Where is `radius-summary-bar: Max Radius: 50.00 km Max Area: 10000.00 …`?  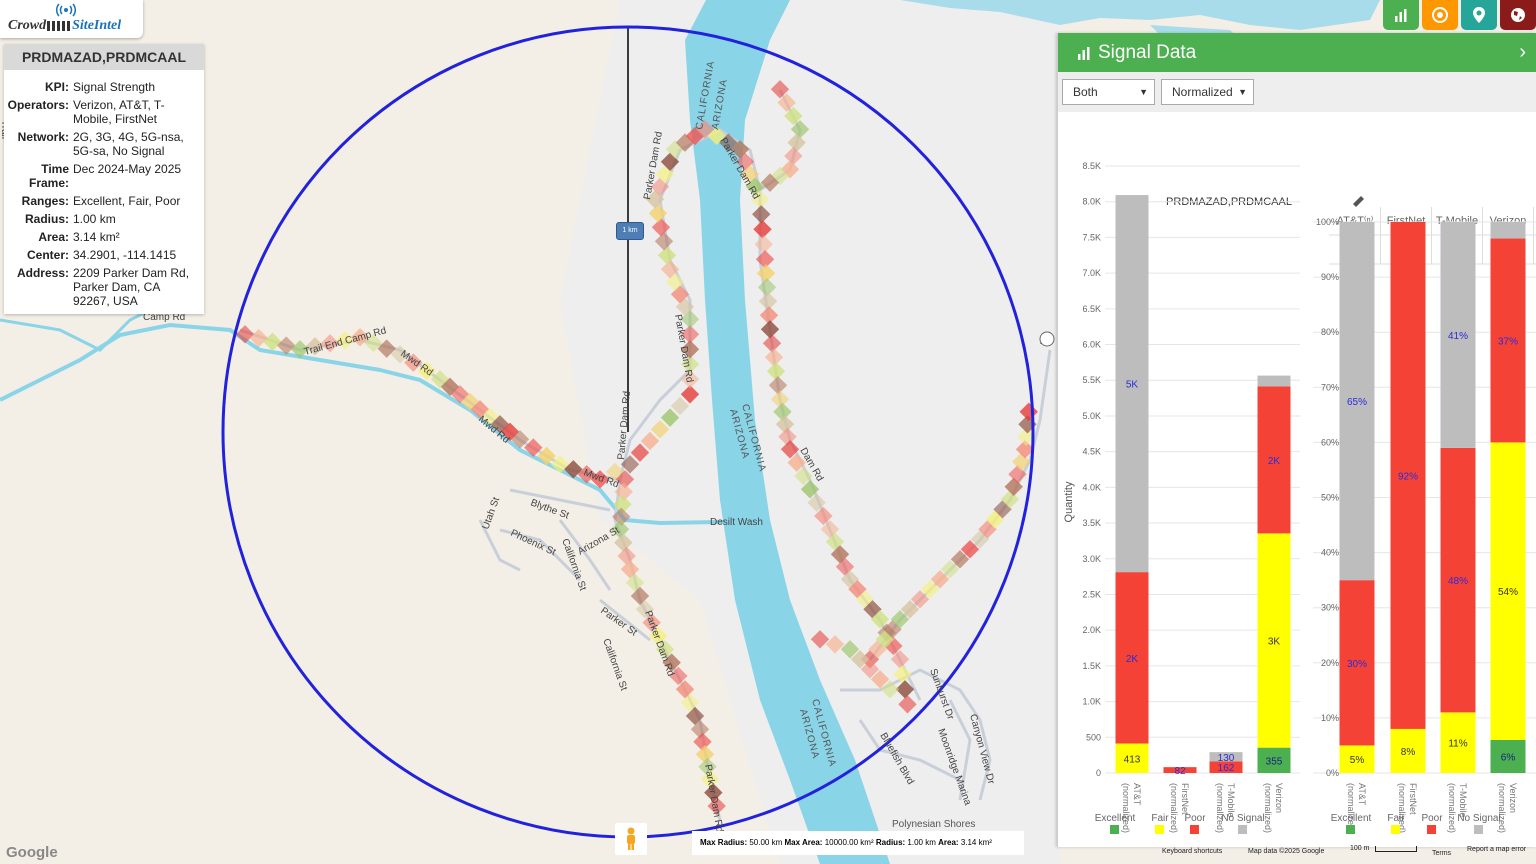 radius-summary-bar: Max Radius: 50.00 km Max Area: 10000.00 … is located at coordinates (858, 843).